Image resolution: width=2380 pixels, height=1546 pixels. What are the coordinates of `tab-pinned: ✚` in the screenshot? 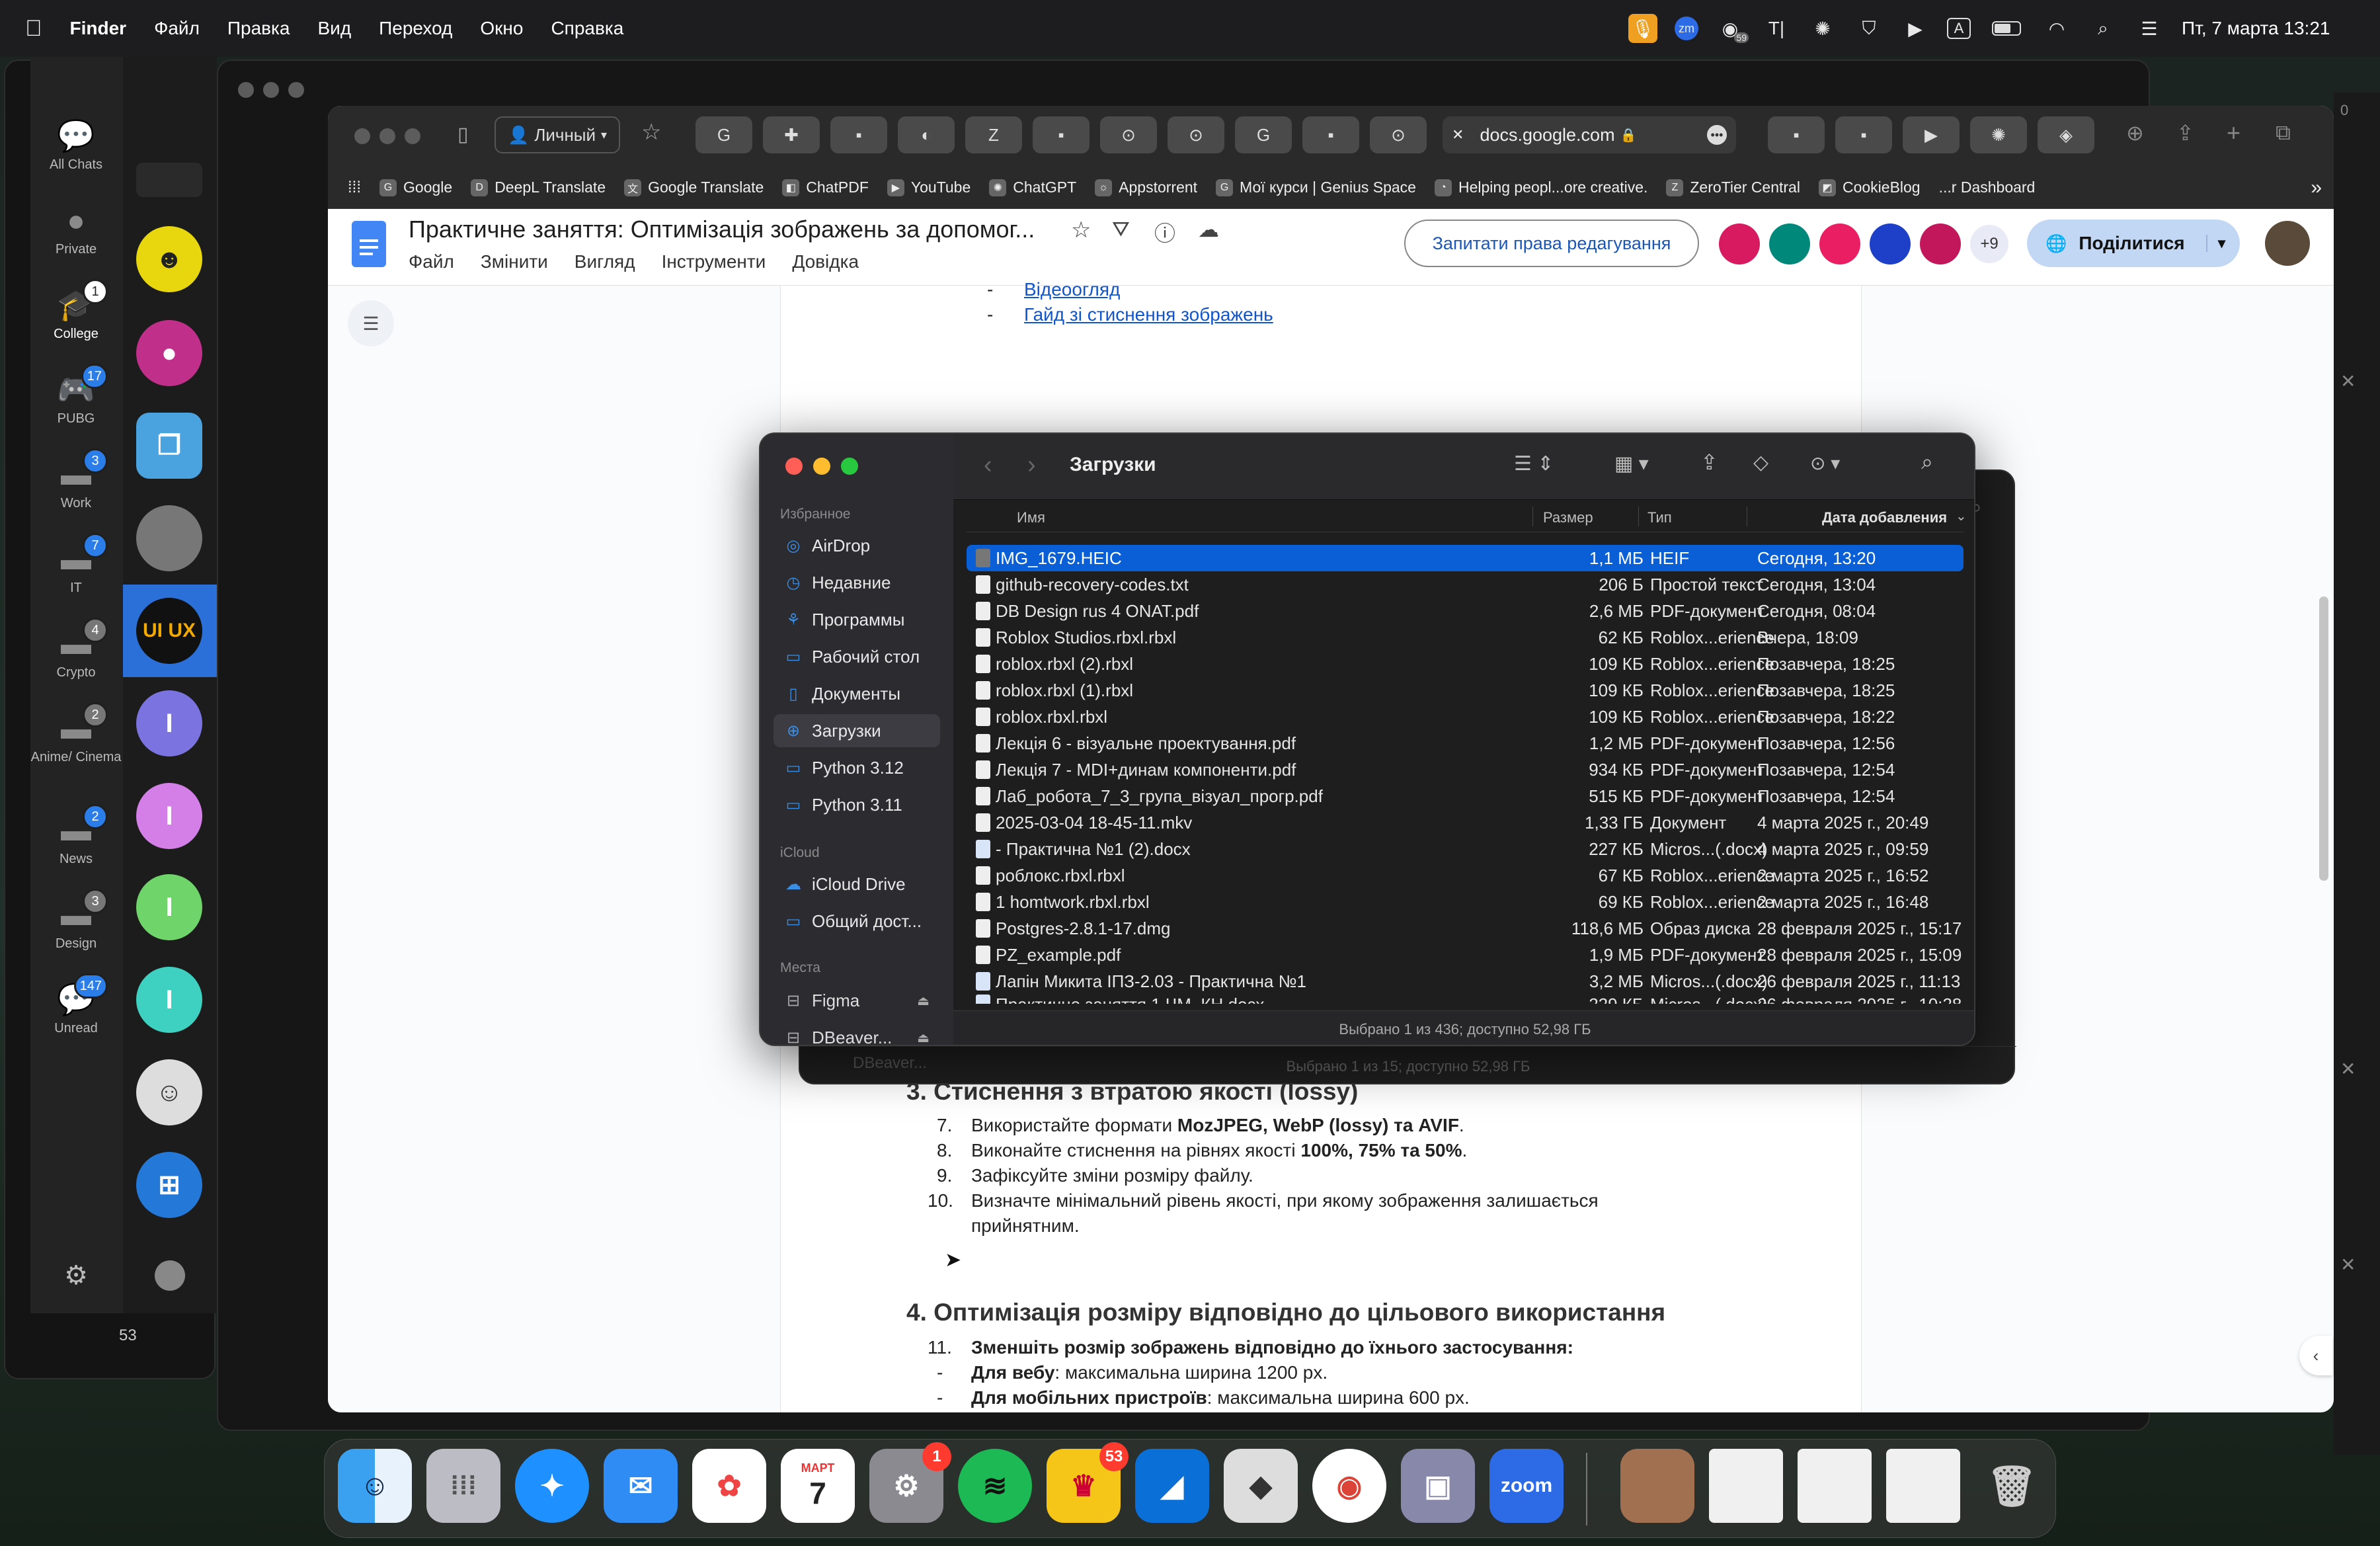 It's located at (791, 134).